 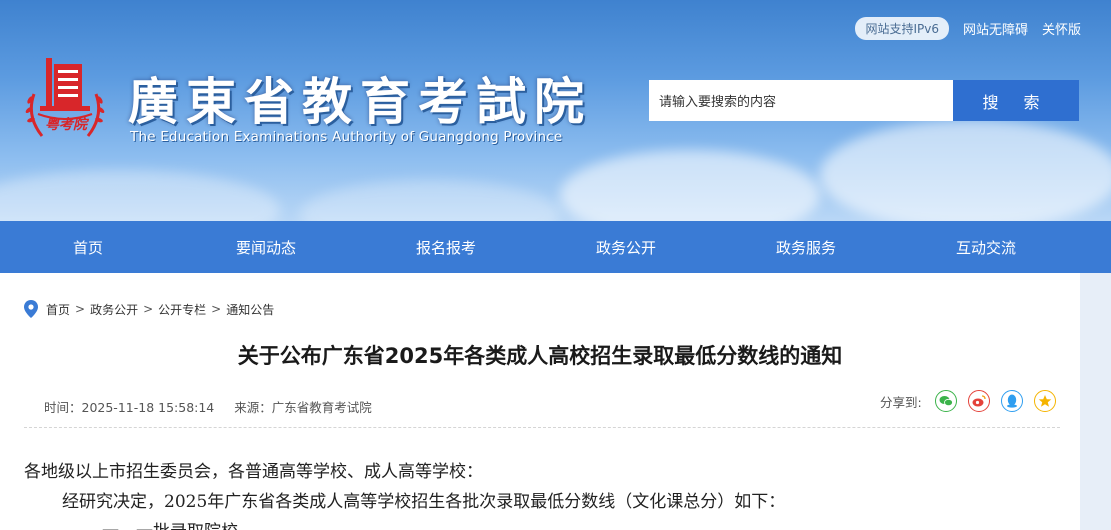 What do you see at coordinates (303, 407) in the screenshot?
I see `article-source: 来源：广东省教育考试院` at bounding box center [303, 407].